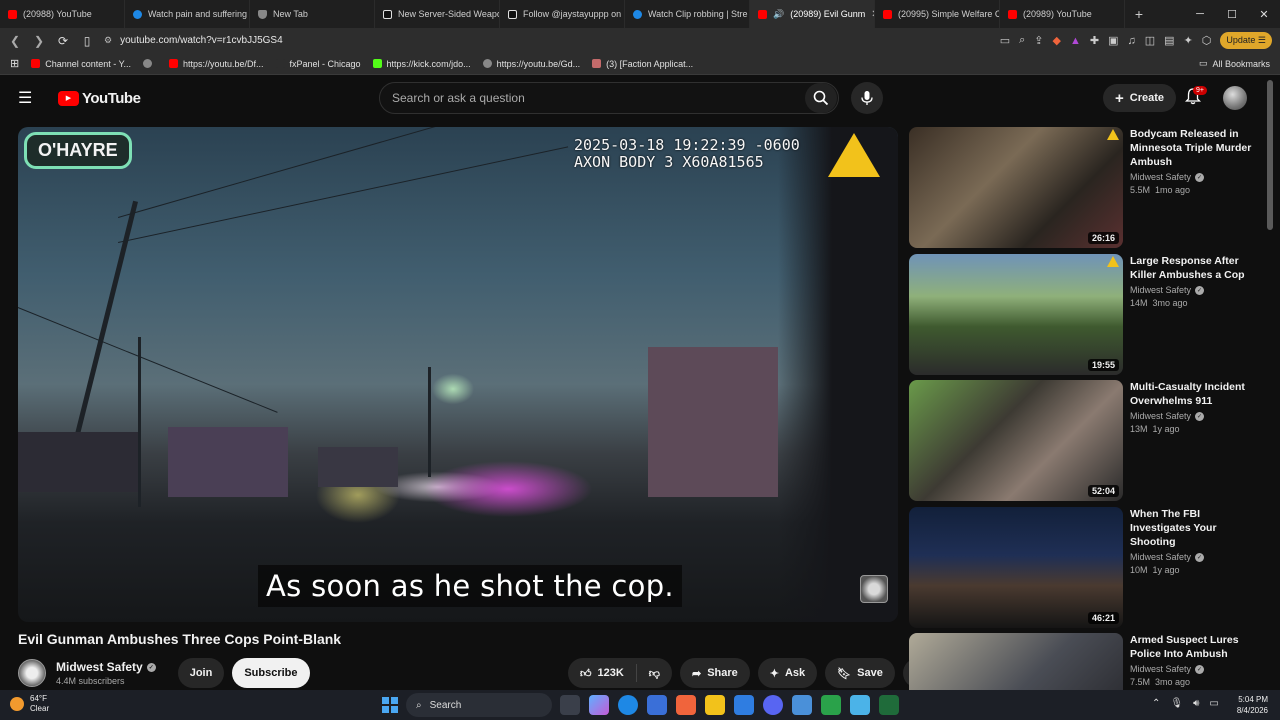  Describe the element at coordinates (698, 14) in the screenshot. I see `tab-label: Watch Clip robbing | Stre` at that location.